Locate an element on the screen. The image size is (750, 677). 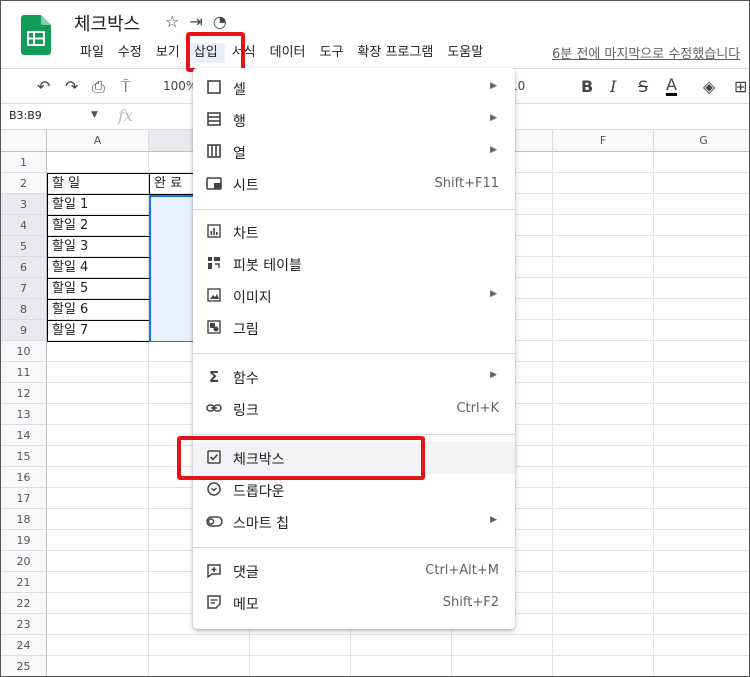
column-header-g: G is located at coordinates (701, 141).